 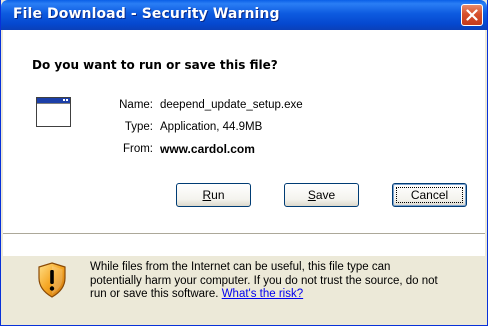 I want to click on window-title: File Download - Security Warning, so click(x=146, y=14).